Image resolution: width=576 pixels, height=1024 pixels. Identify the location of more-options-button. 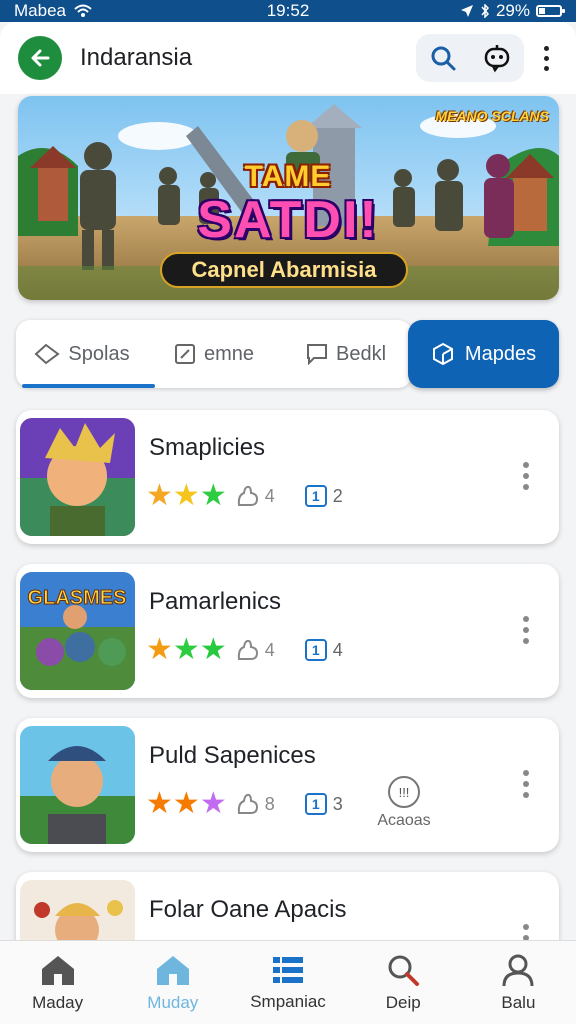
(546, 58).